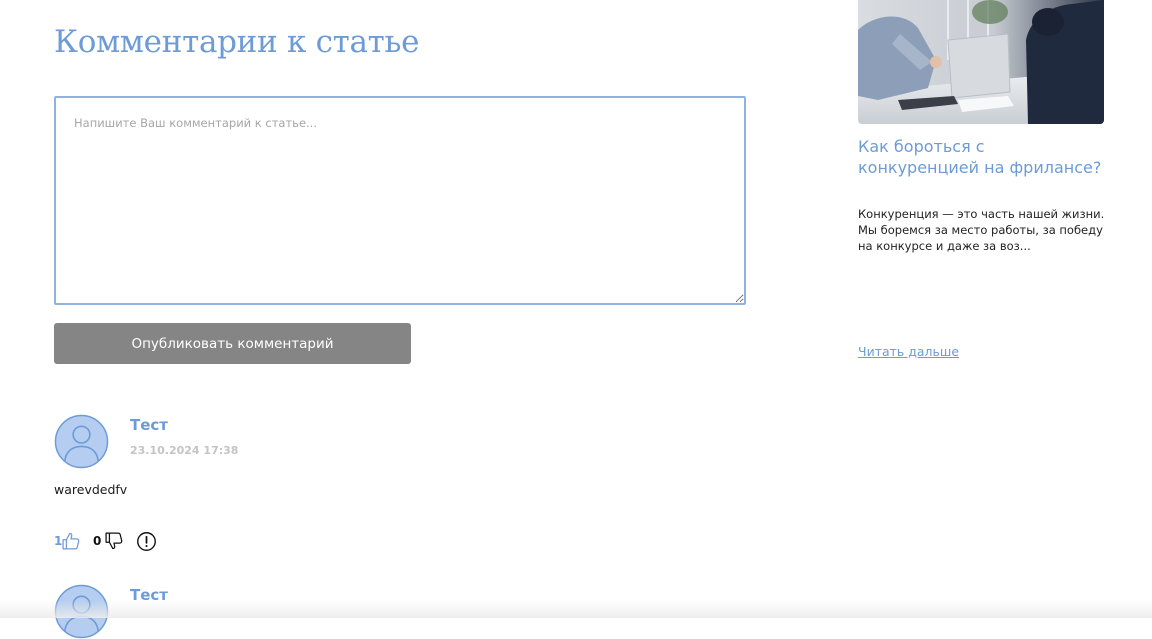  I want to click on read-more-link: Читать дальше, so click(908, 351).